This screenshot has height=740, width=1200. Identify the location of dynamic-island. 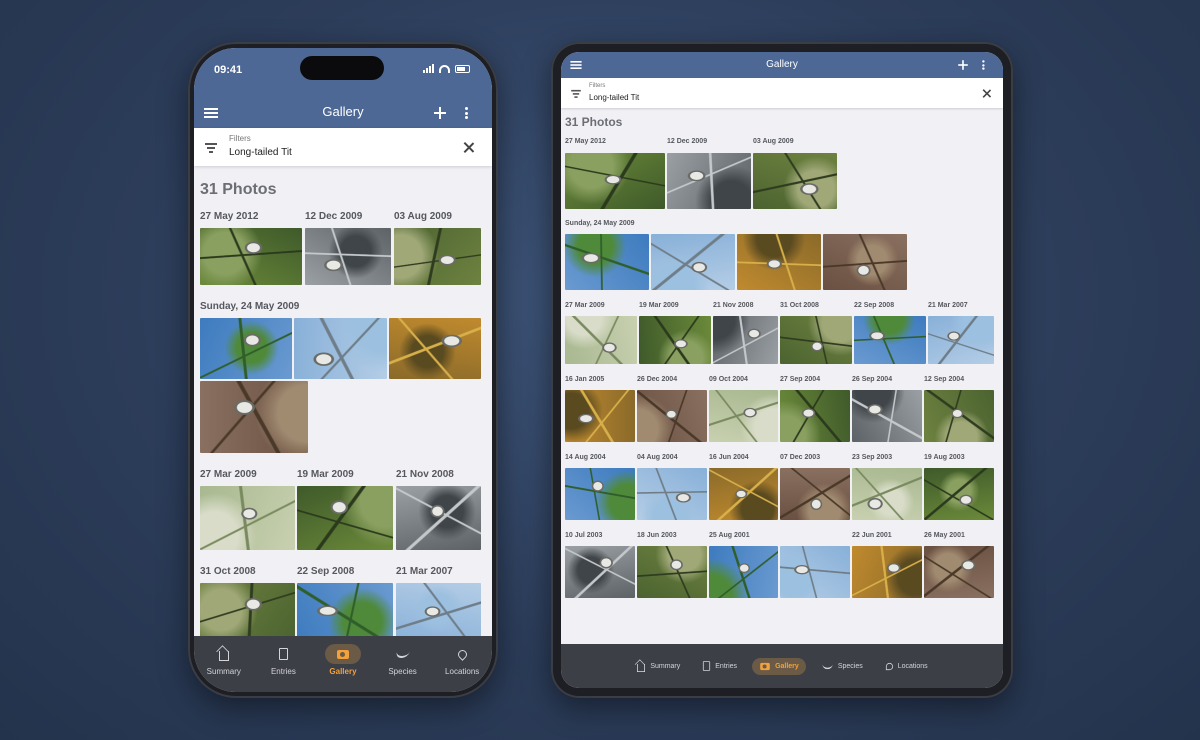
(342, 68).